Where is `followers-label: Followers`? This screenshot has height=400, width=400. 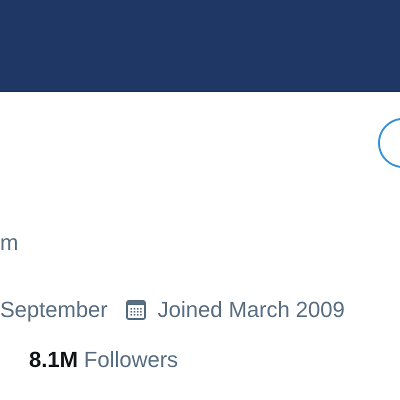
followers-label: Followers is located at coordinates (131, 360).